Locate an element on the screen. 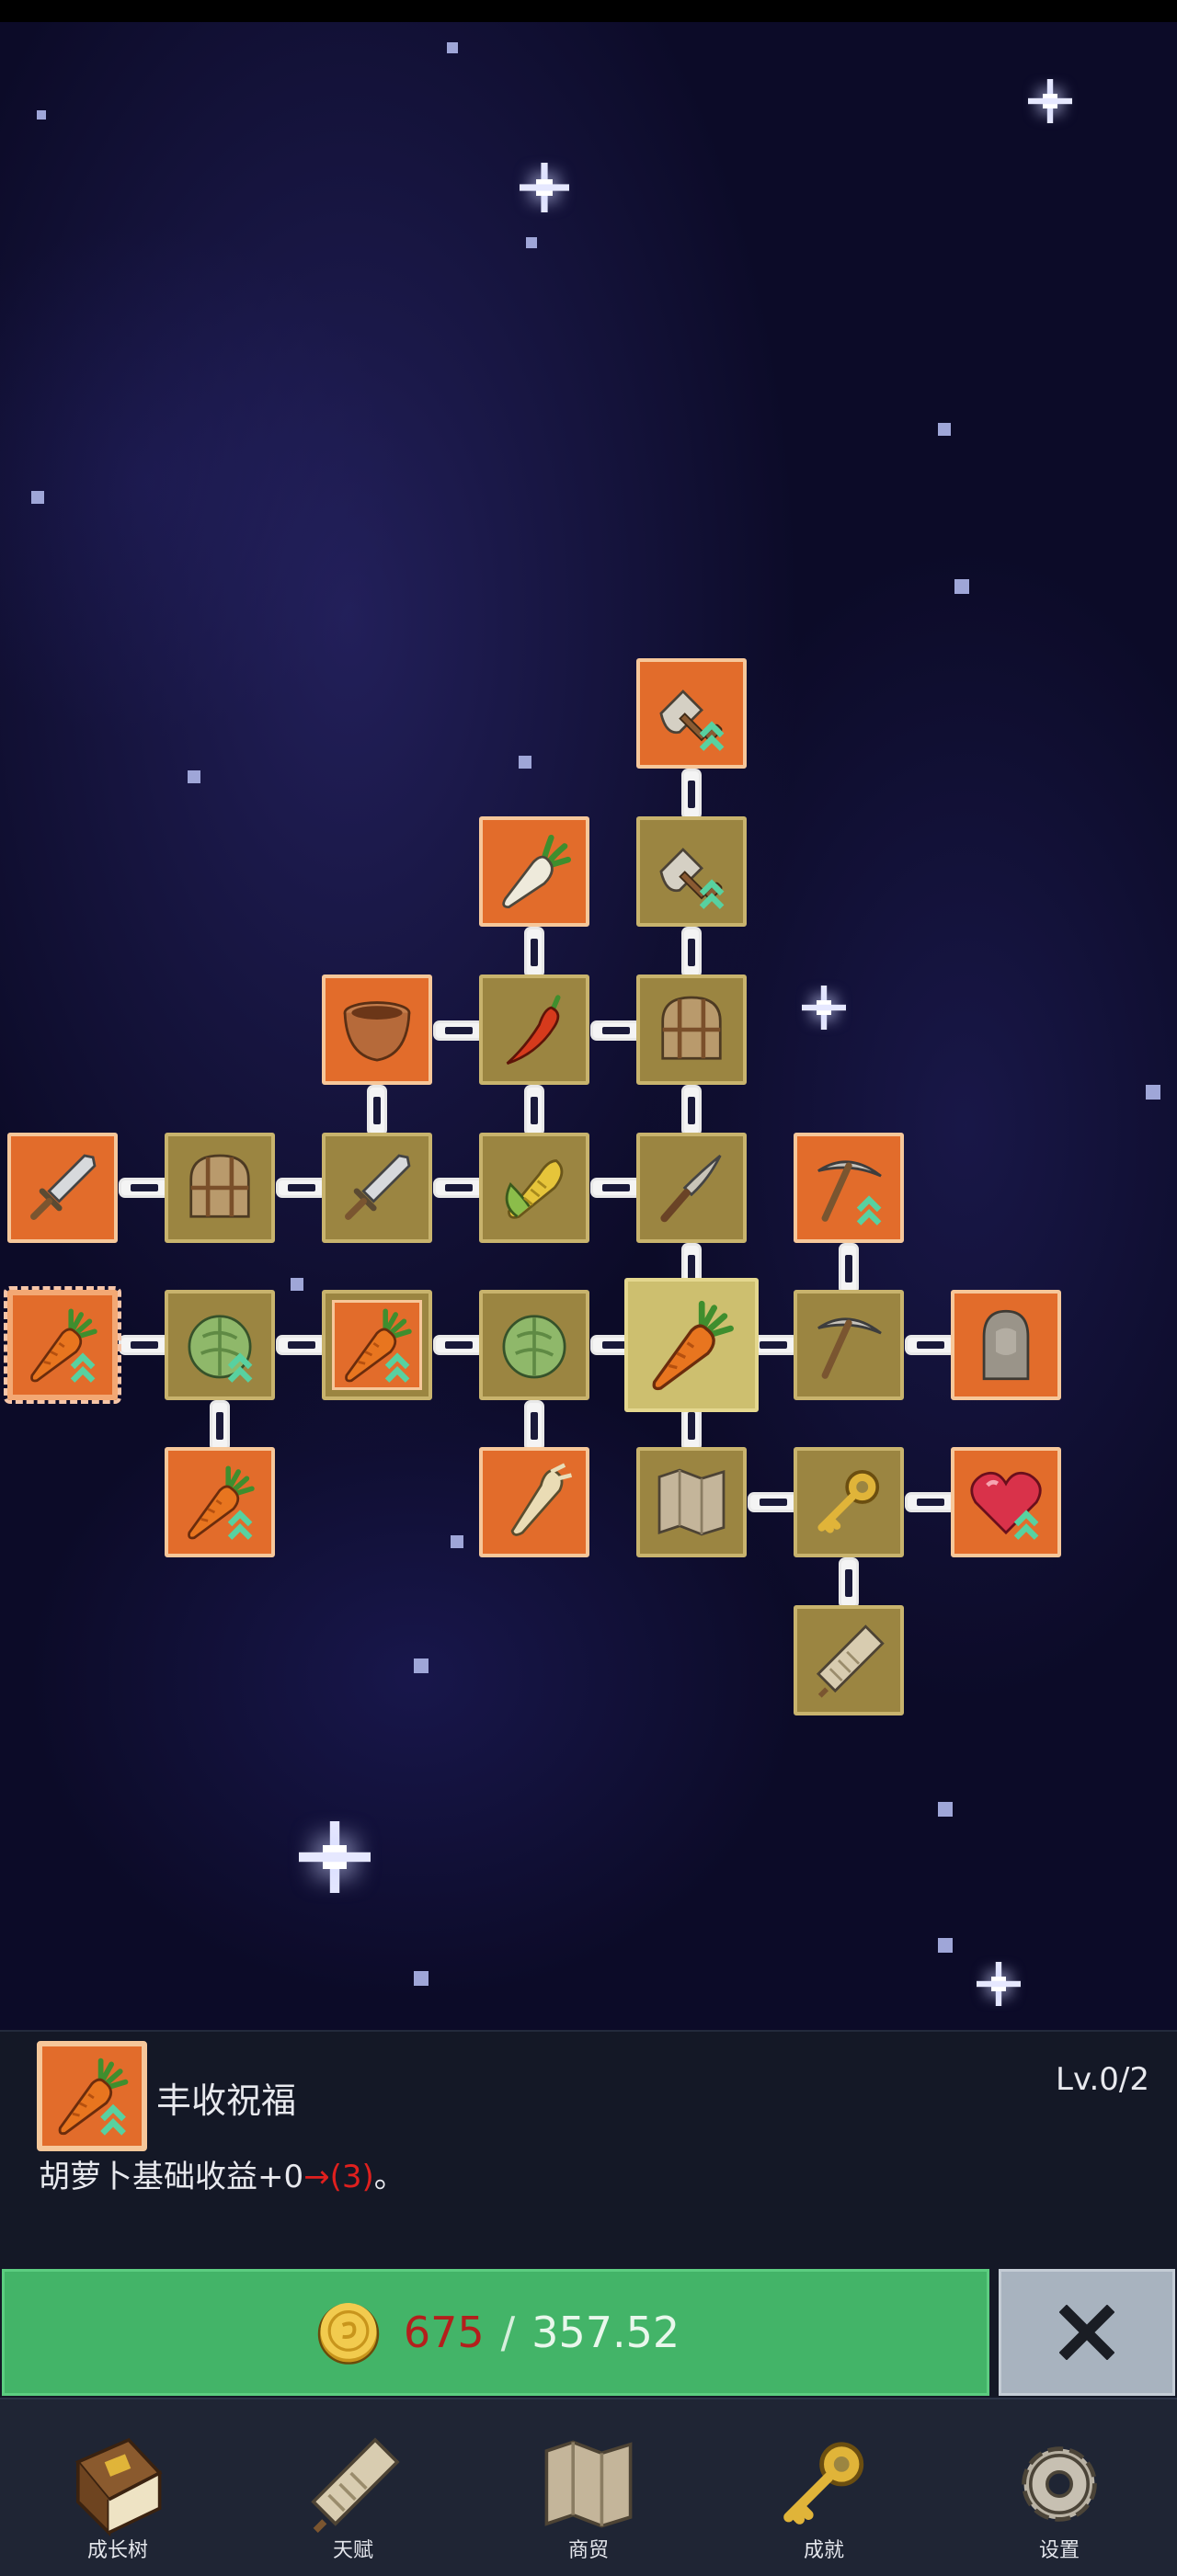  skill-node-corn is located at coordinates (534, 1188).